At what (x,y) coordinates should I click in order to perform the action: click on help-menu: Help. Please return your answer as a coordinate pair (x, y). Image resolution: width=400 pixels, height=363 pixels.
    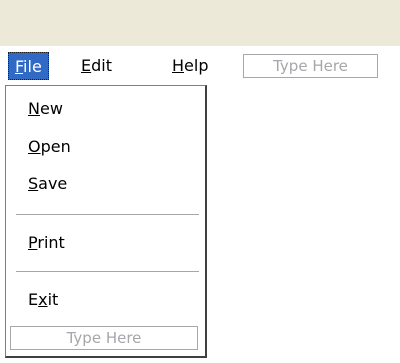
    Looking at the image, I should click on (190, 66).